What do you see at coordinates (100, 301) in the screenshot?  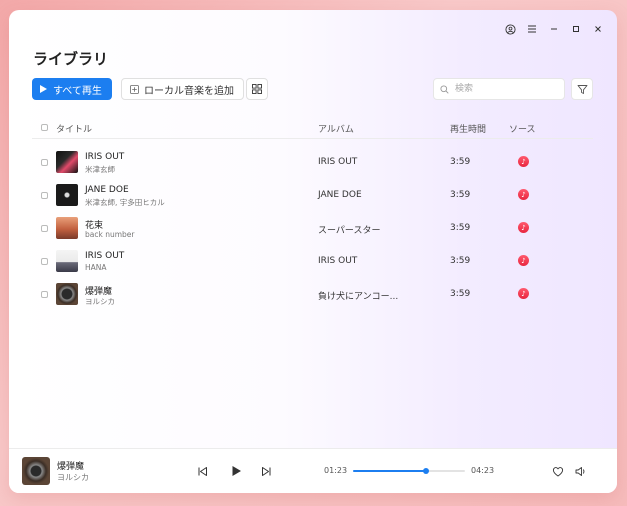 I see `track-artist: ヨルシカ` at bounding box center [100, 301].